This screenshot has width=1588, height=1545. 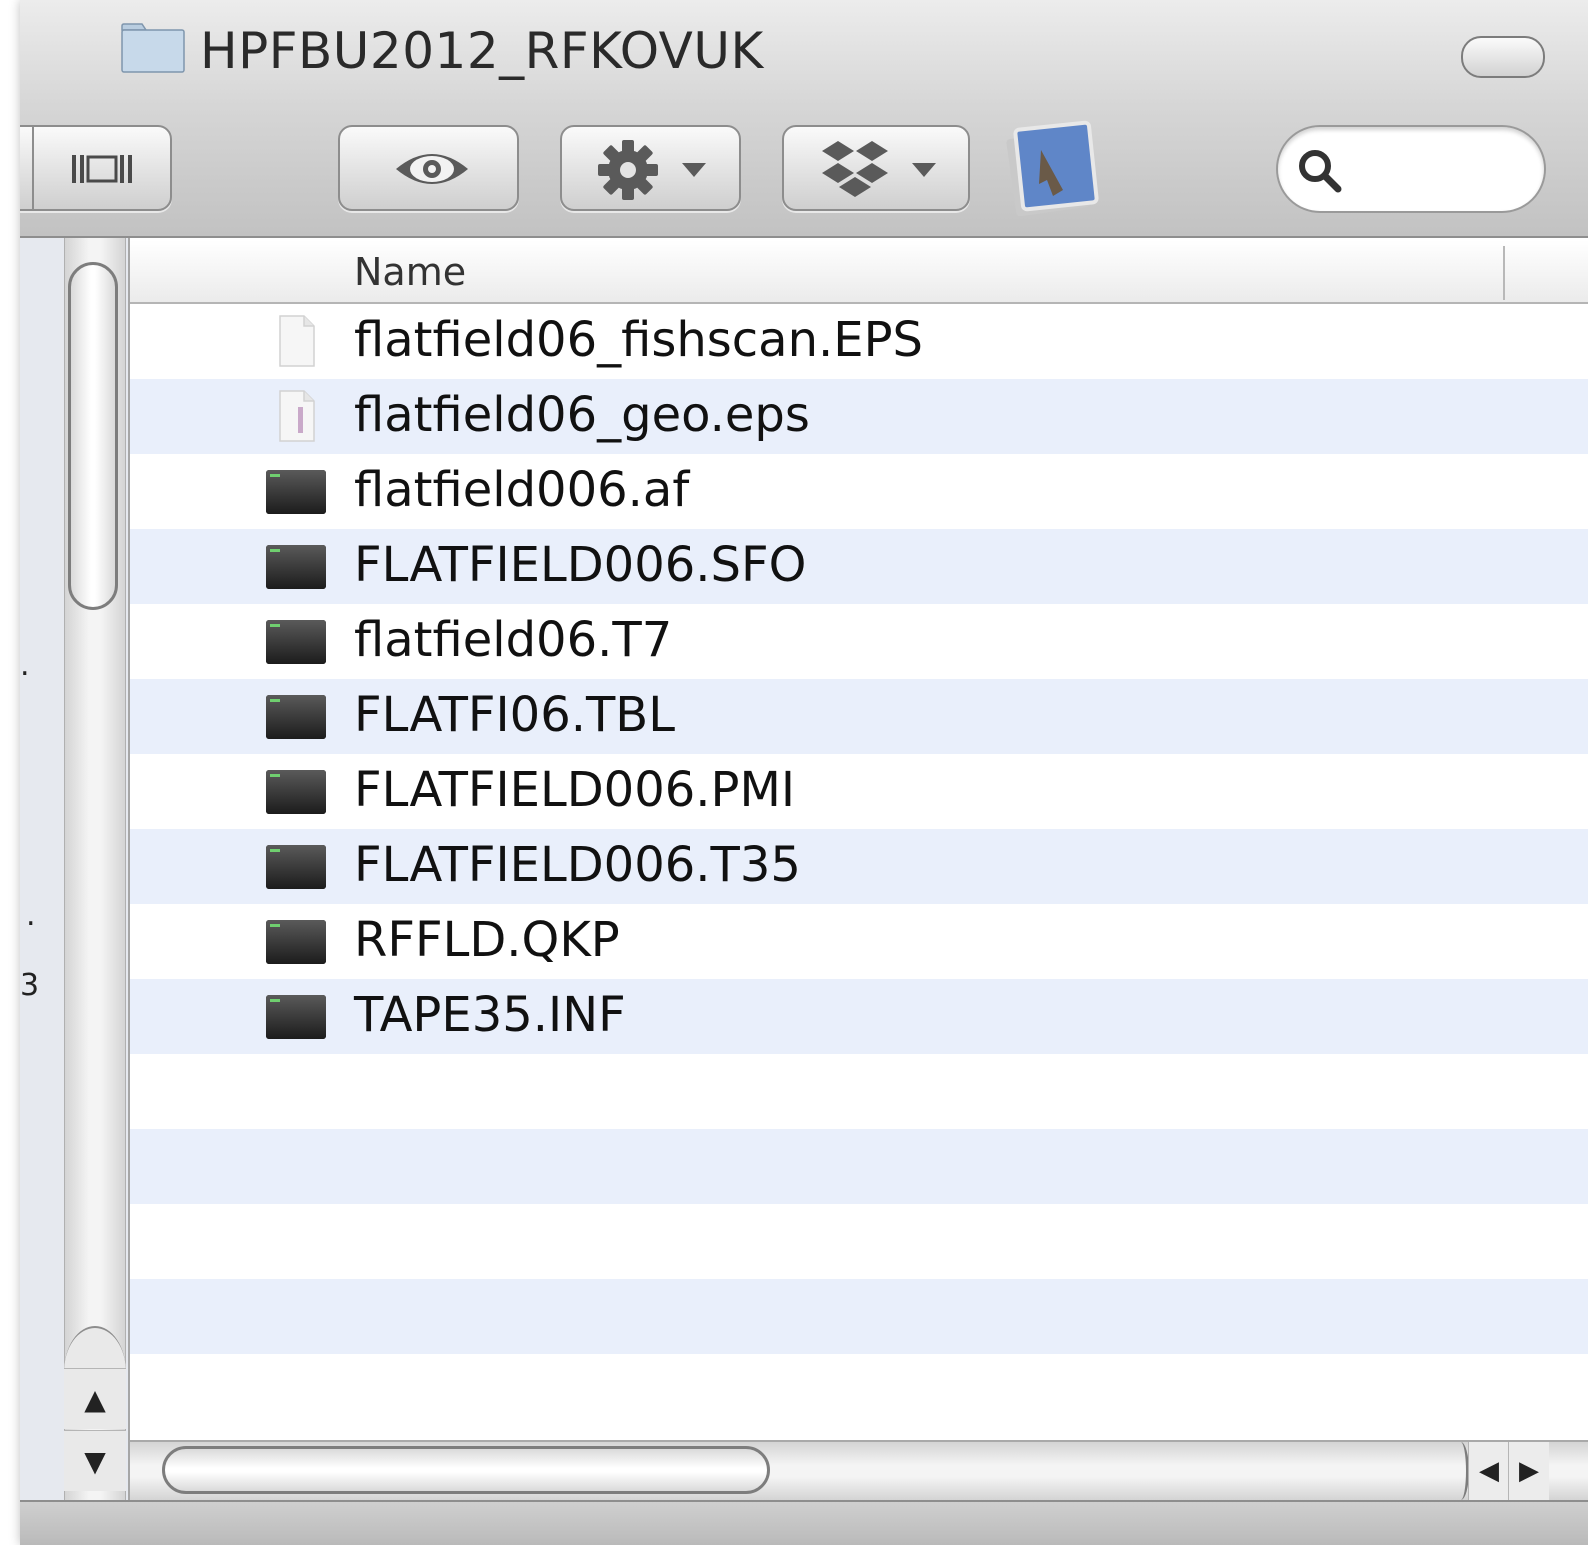 I want to click on file-name: flatfield06_geo.eps, so click(x=582, y=415).